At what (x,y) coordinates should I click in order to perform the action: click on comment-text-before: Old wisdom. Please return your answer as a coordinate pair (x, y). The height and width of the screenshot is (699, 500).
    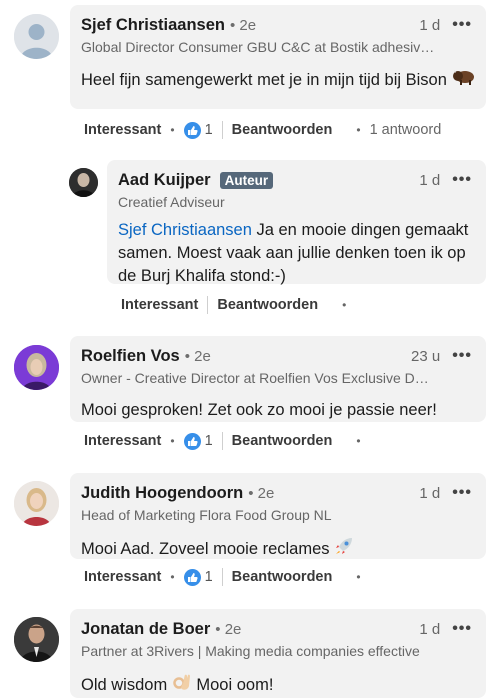
    Looking at the image, I should click on (124, 684).